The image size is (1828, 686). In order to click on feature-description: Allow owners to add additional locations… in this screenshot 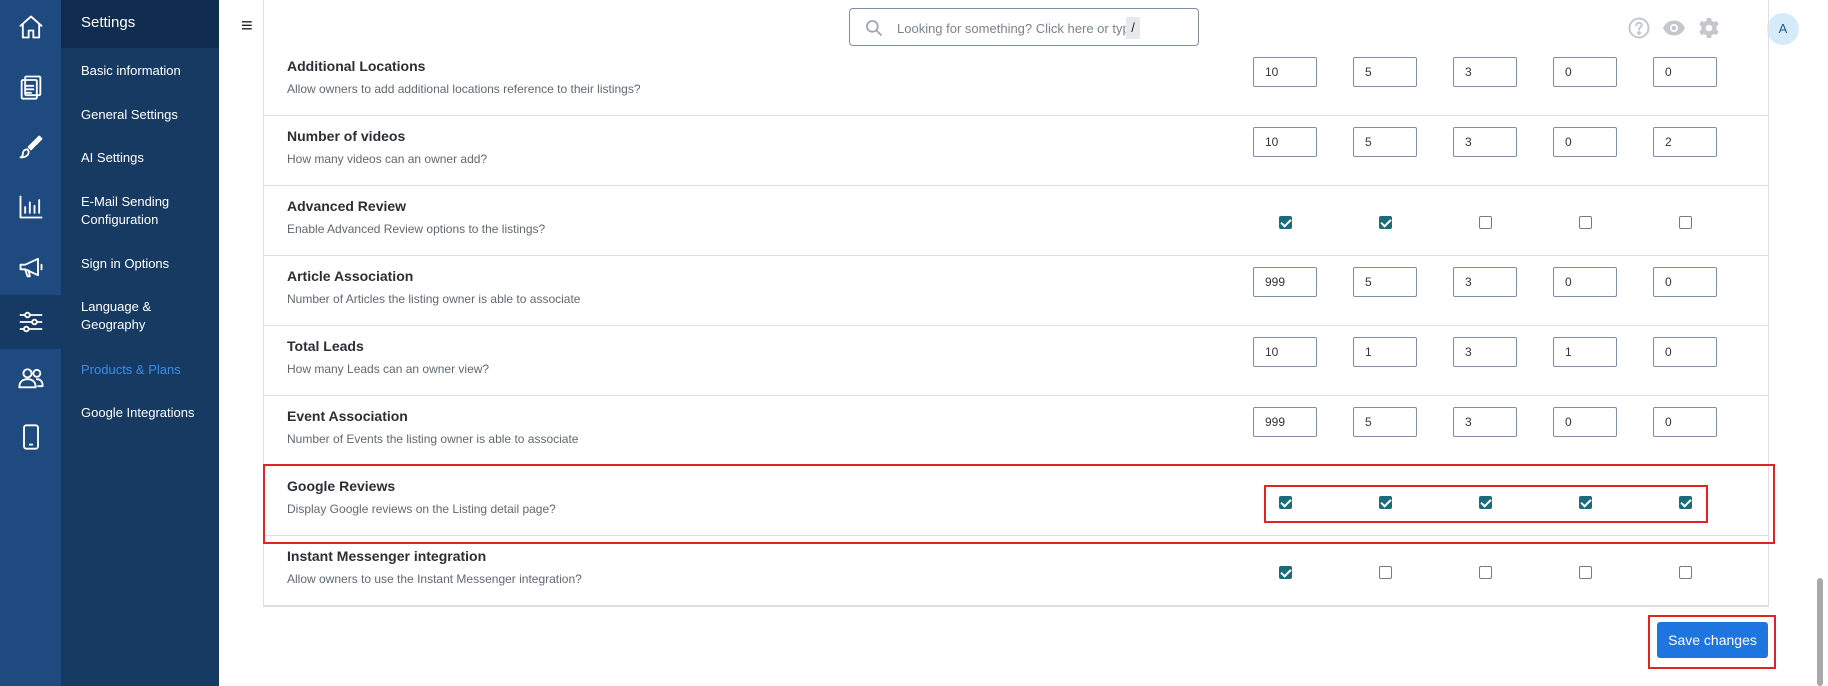, I will do `click(464, 89)`.